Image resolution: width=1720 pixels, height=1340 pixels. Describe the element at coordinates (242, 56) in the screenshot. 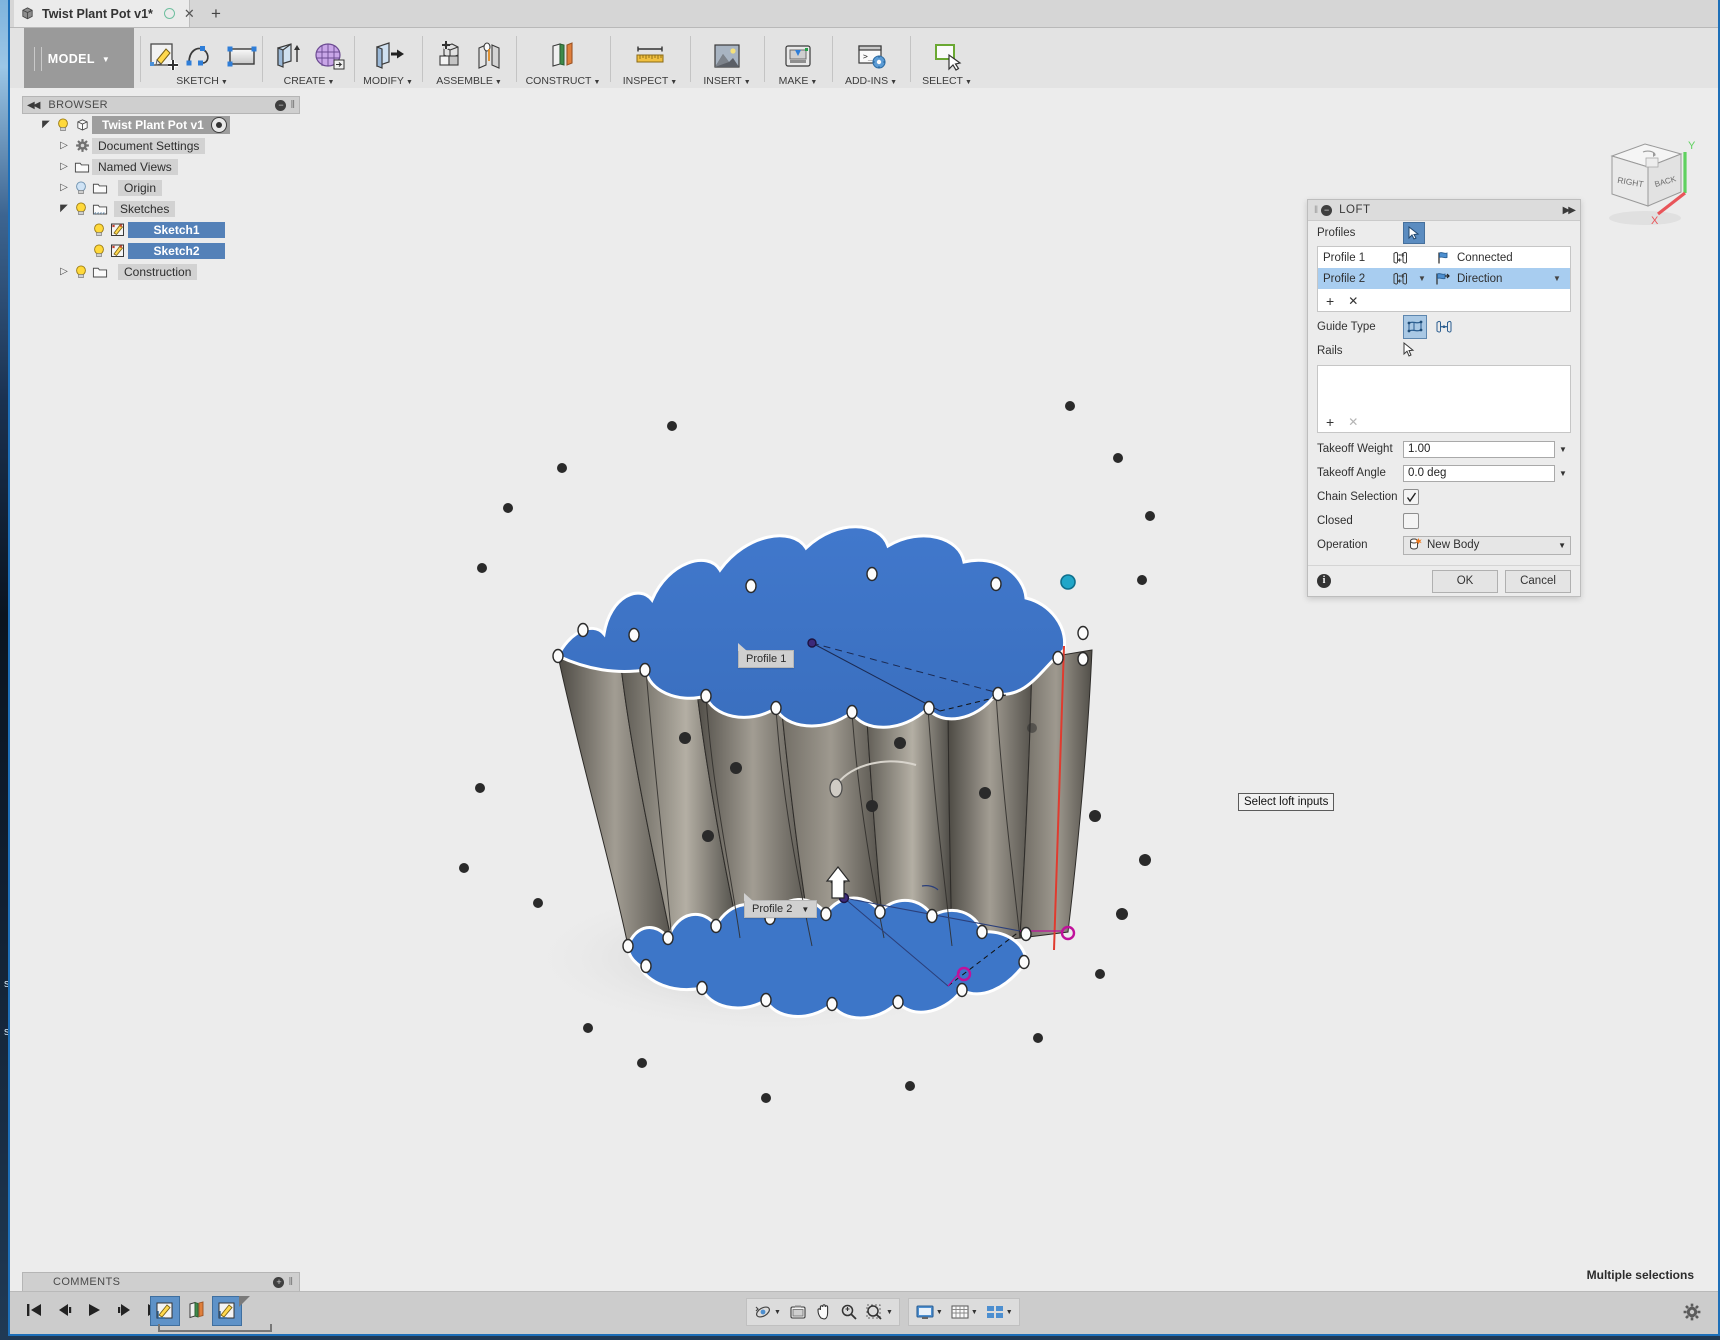

I see `rectangle-icon` at that location.